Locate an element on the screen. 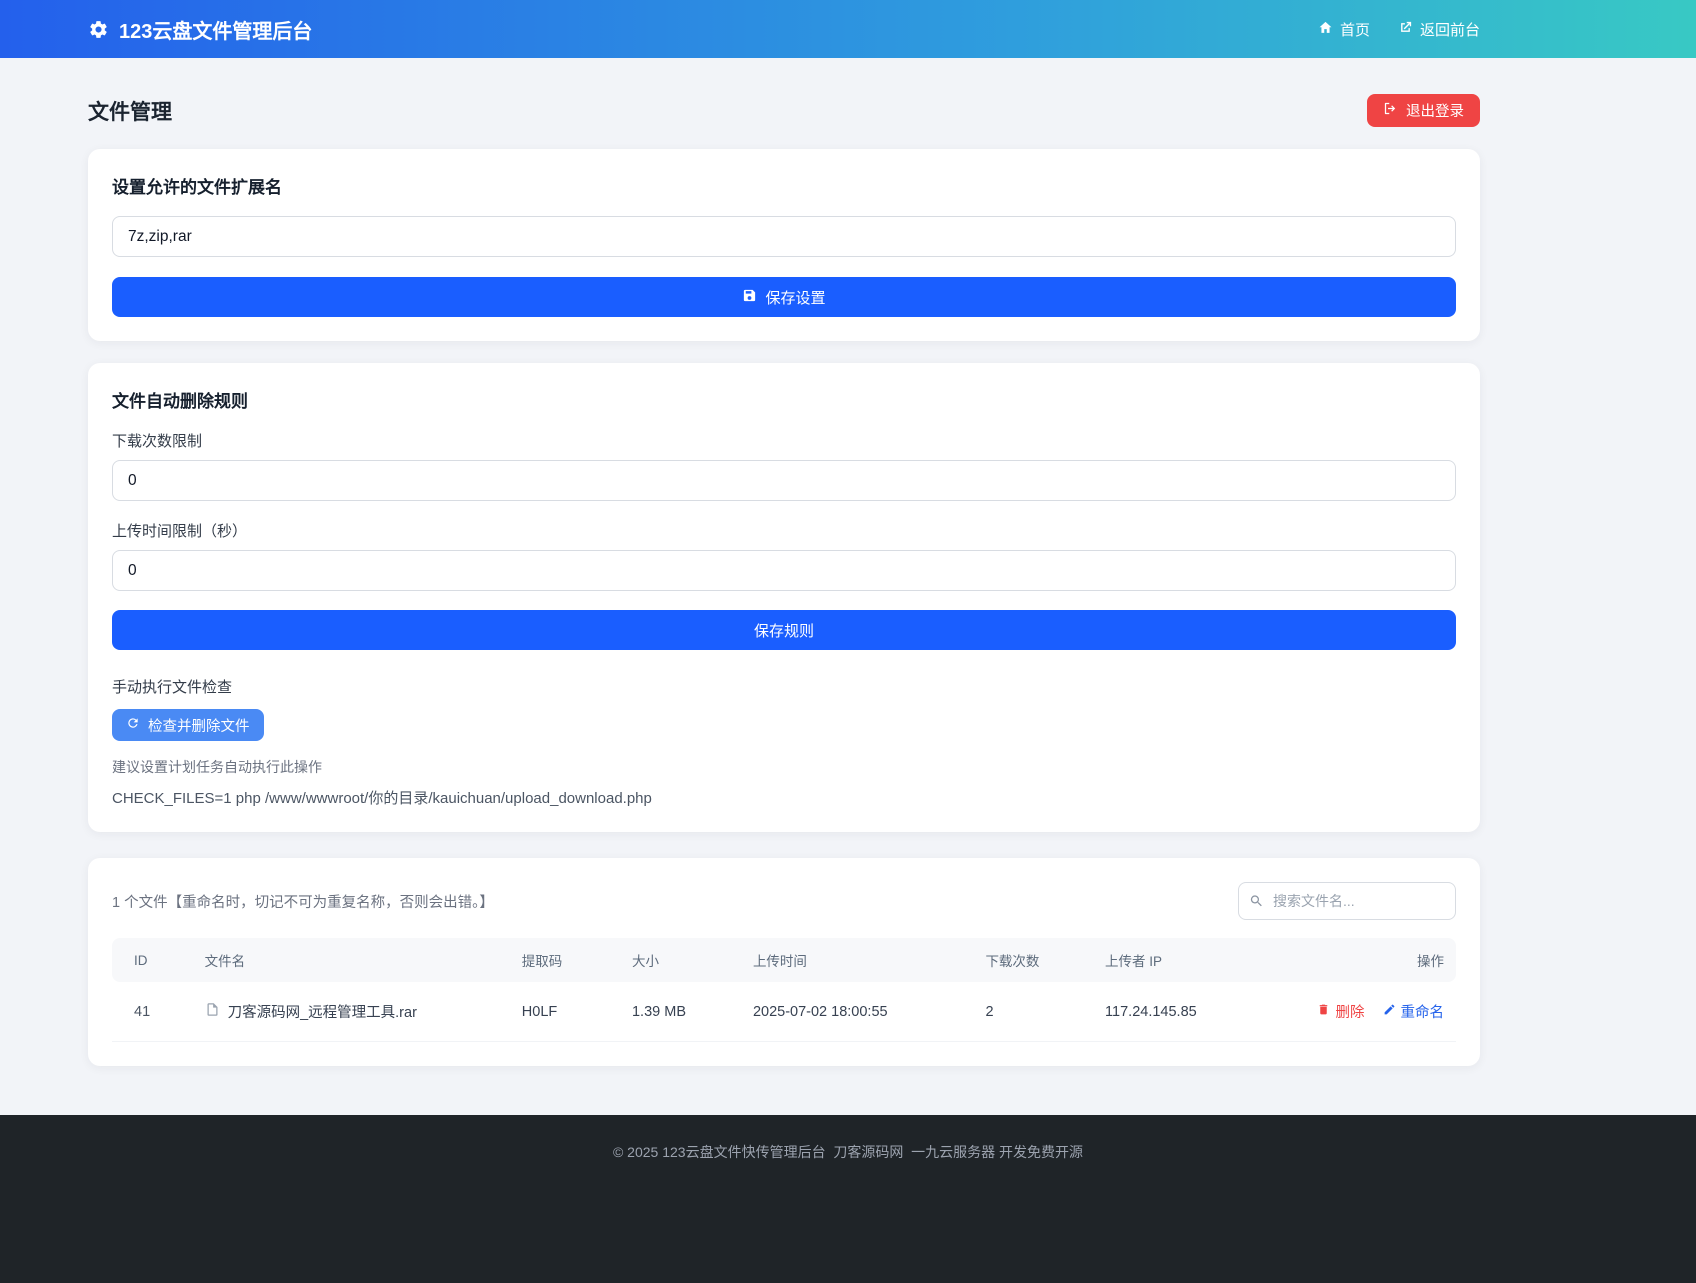 This screenshot has height=1283, width=1696. search-input is located at coordinates (1347, 901).